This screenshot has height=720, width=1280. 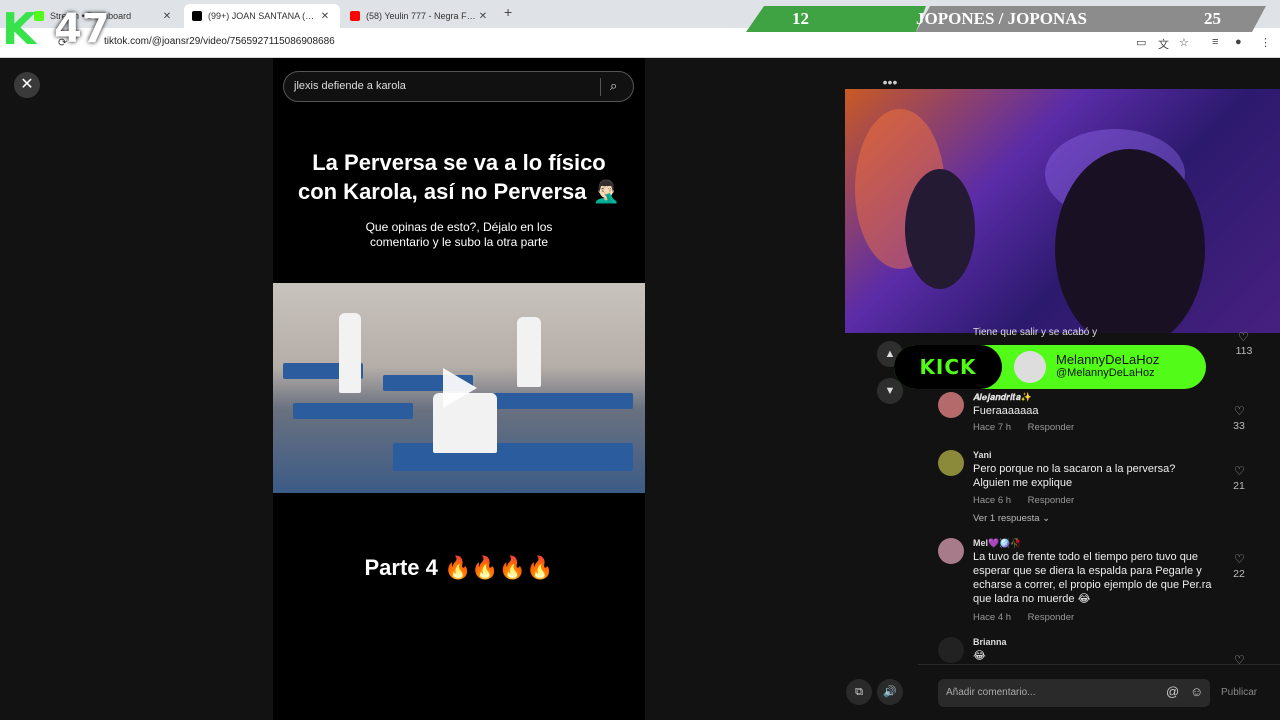 I want to click on comment-time: Hace 6 h, so click(x=992, y=500).